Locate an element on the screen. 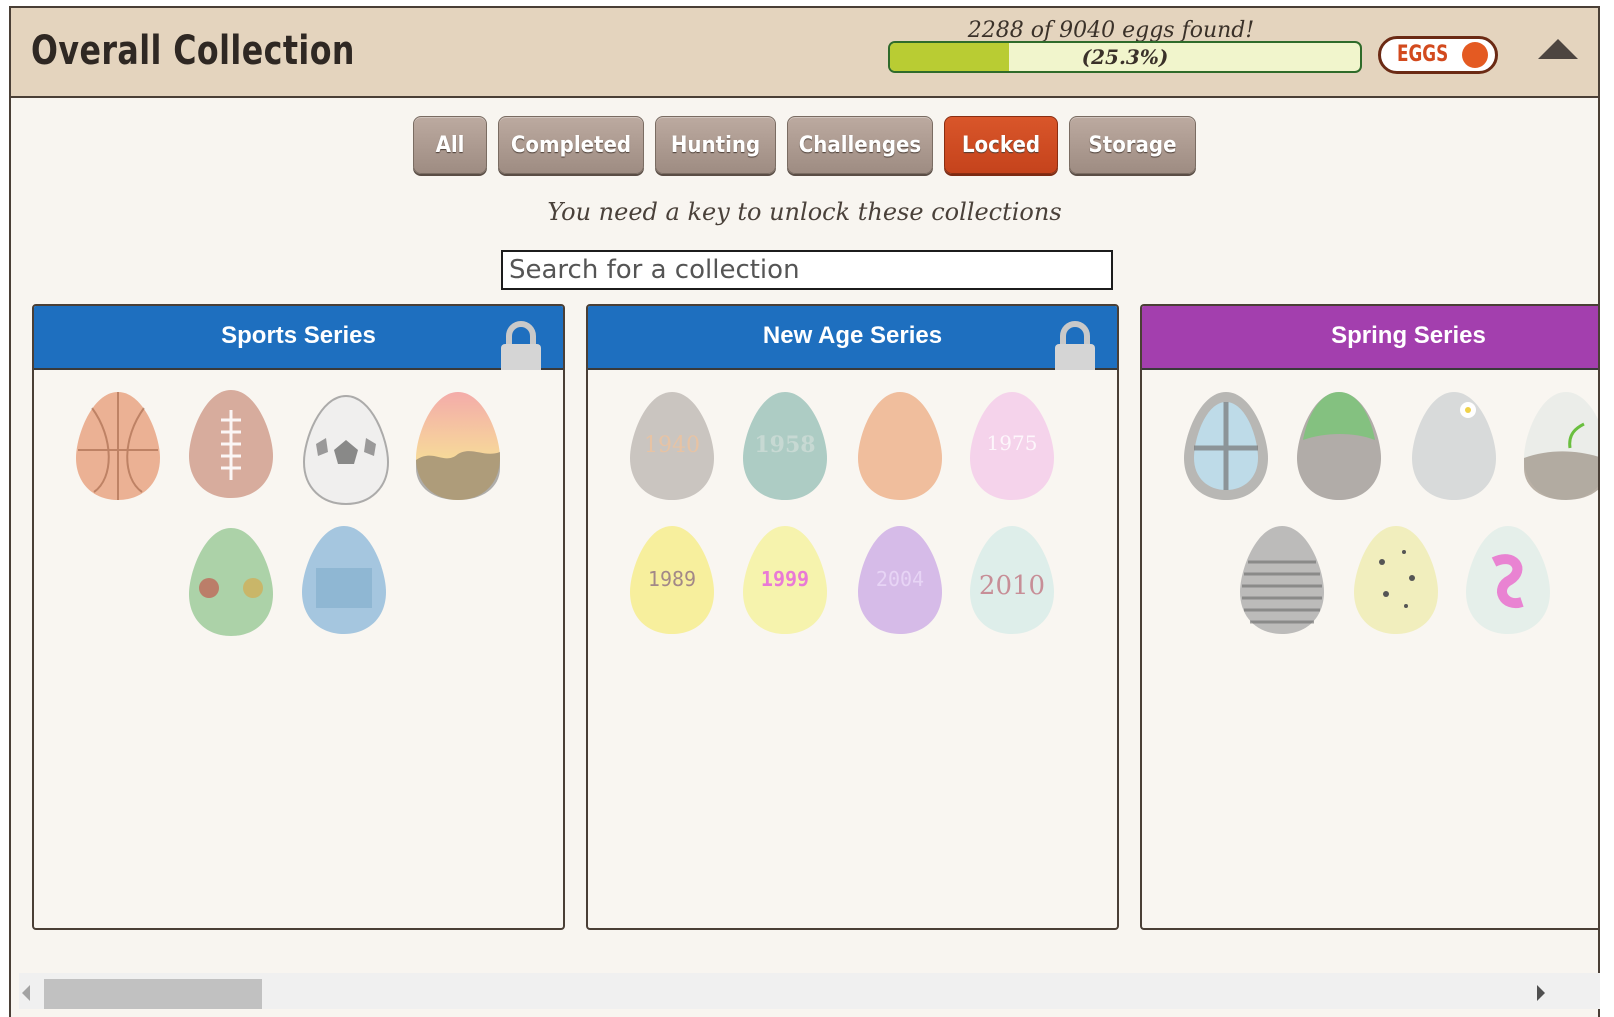 This screenshot has width=1614, height=1017. horizontal-scrollbar is located at coordinates (809, 991).